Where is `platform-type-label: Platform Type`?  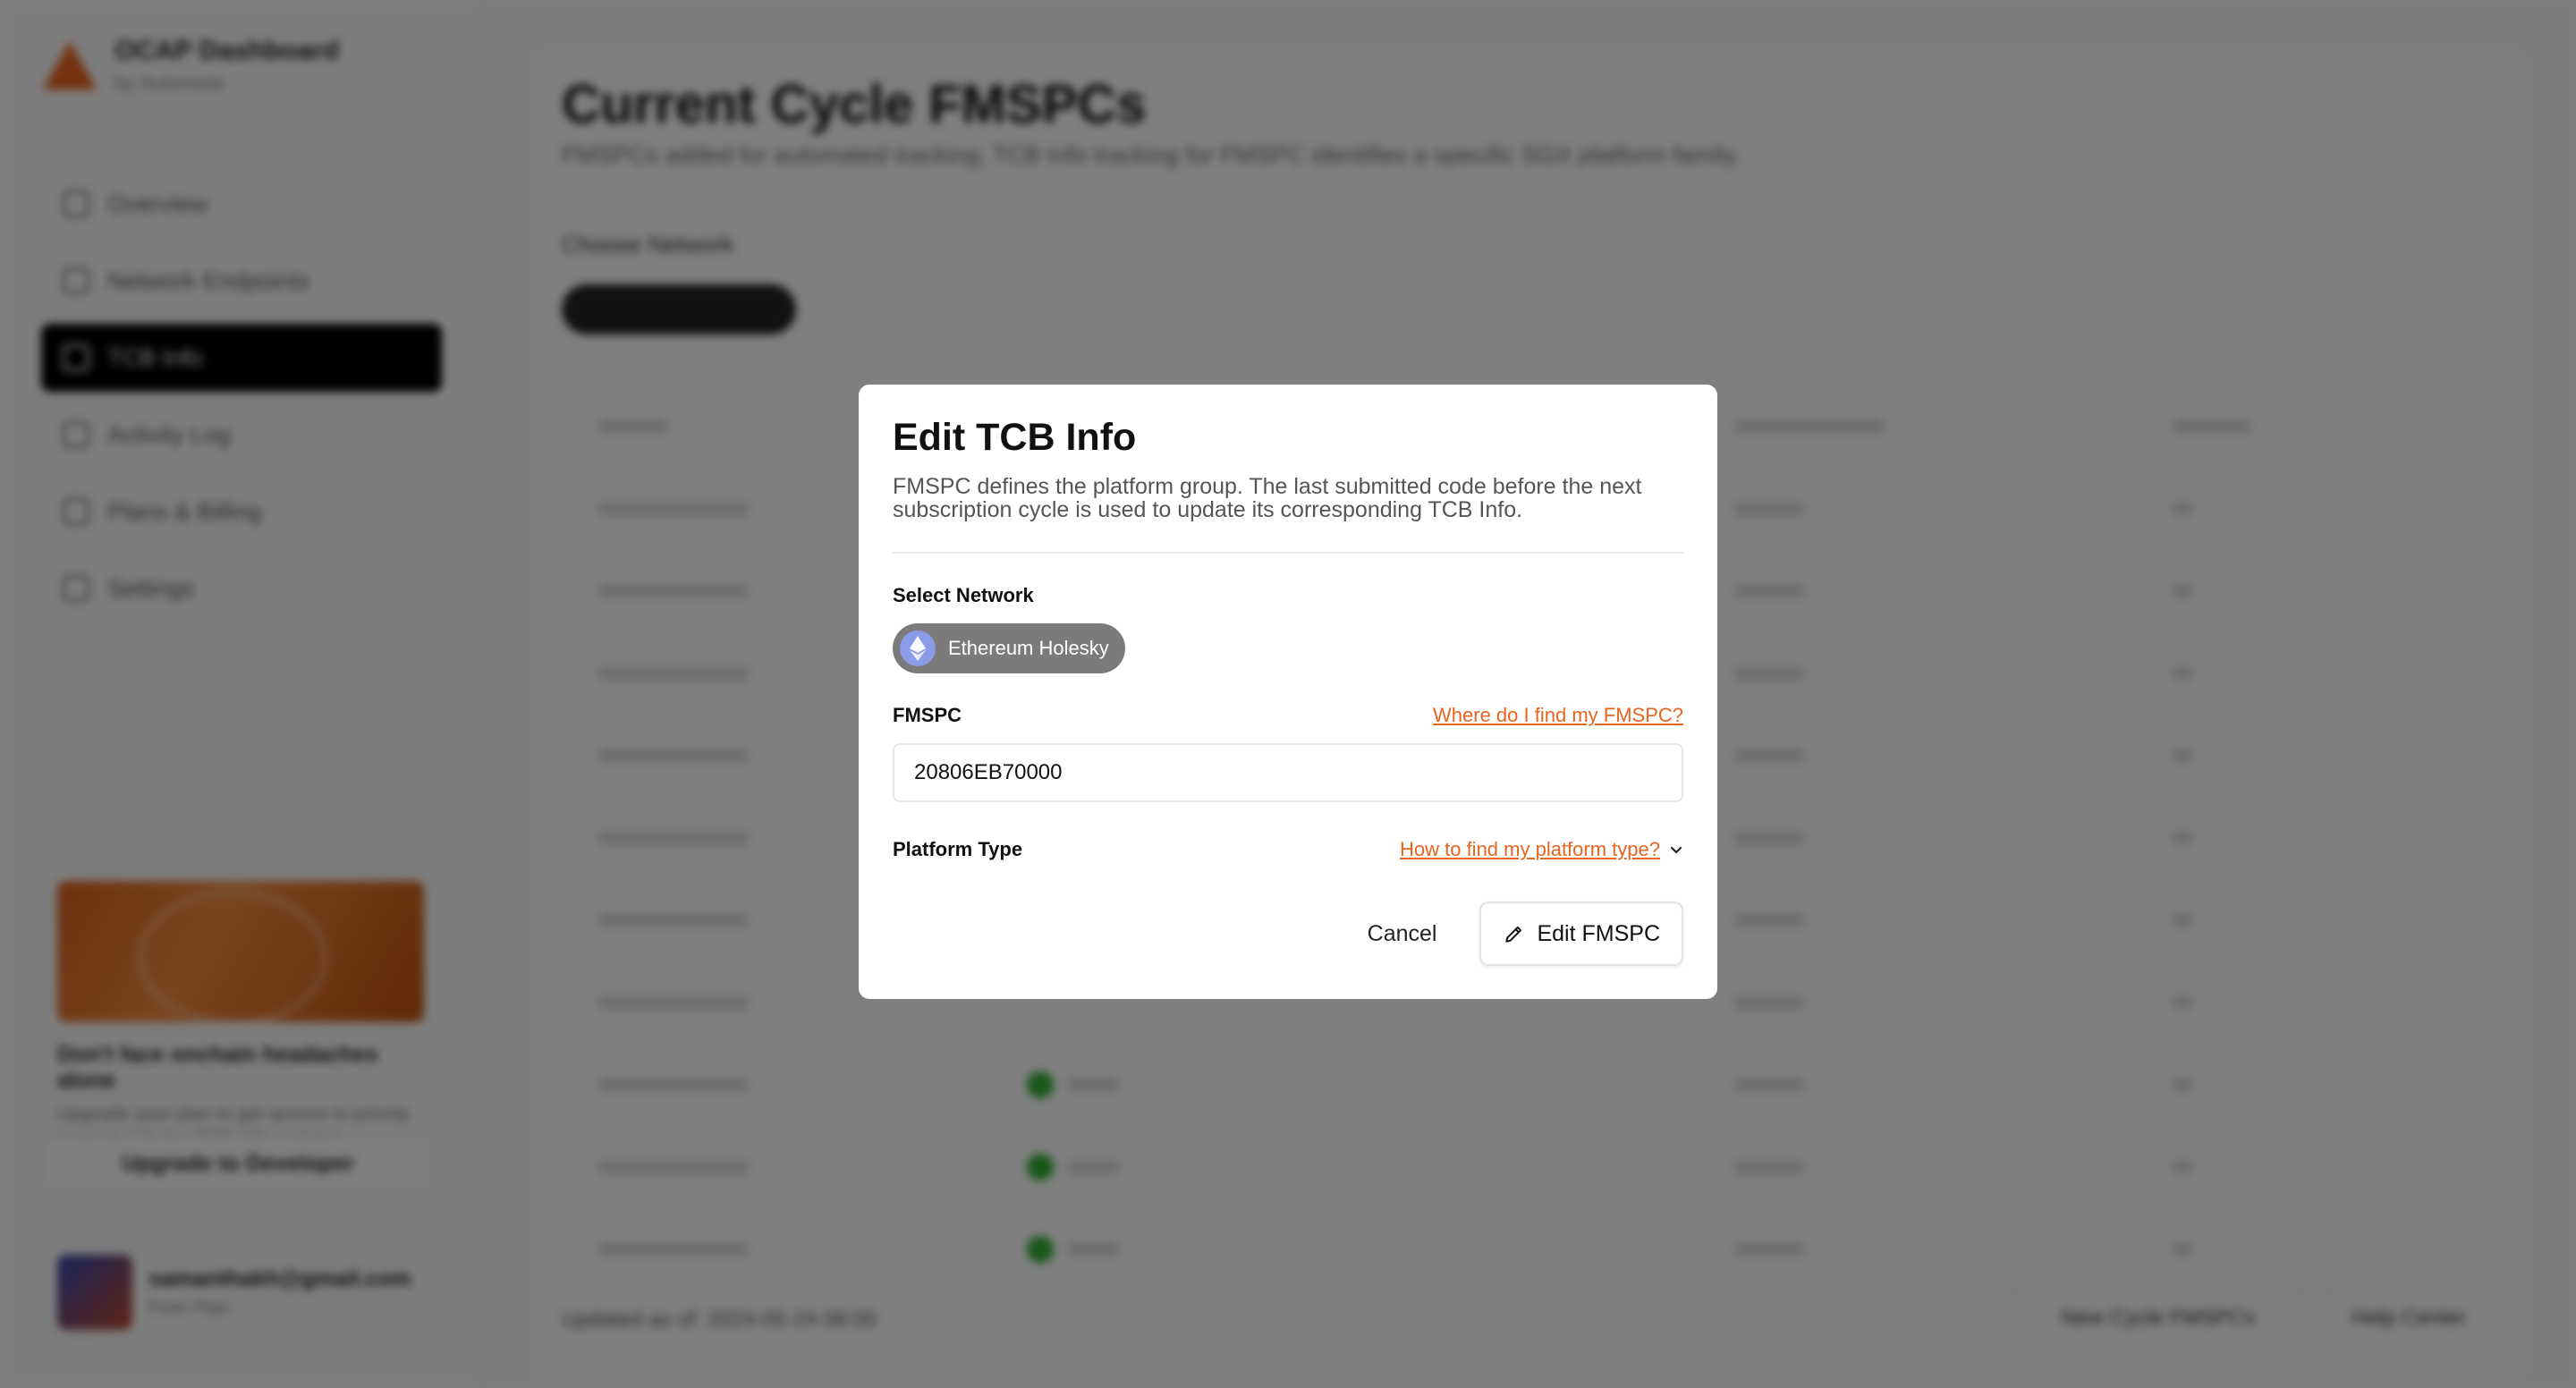 platform-type-label: Platform Type is located at coordinates (958, 849).